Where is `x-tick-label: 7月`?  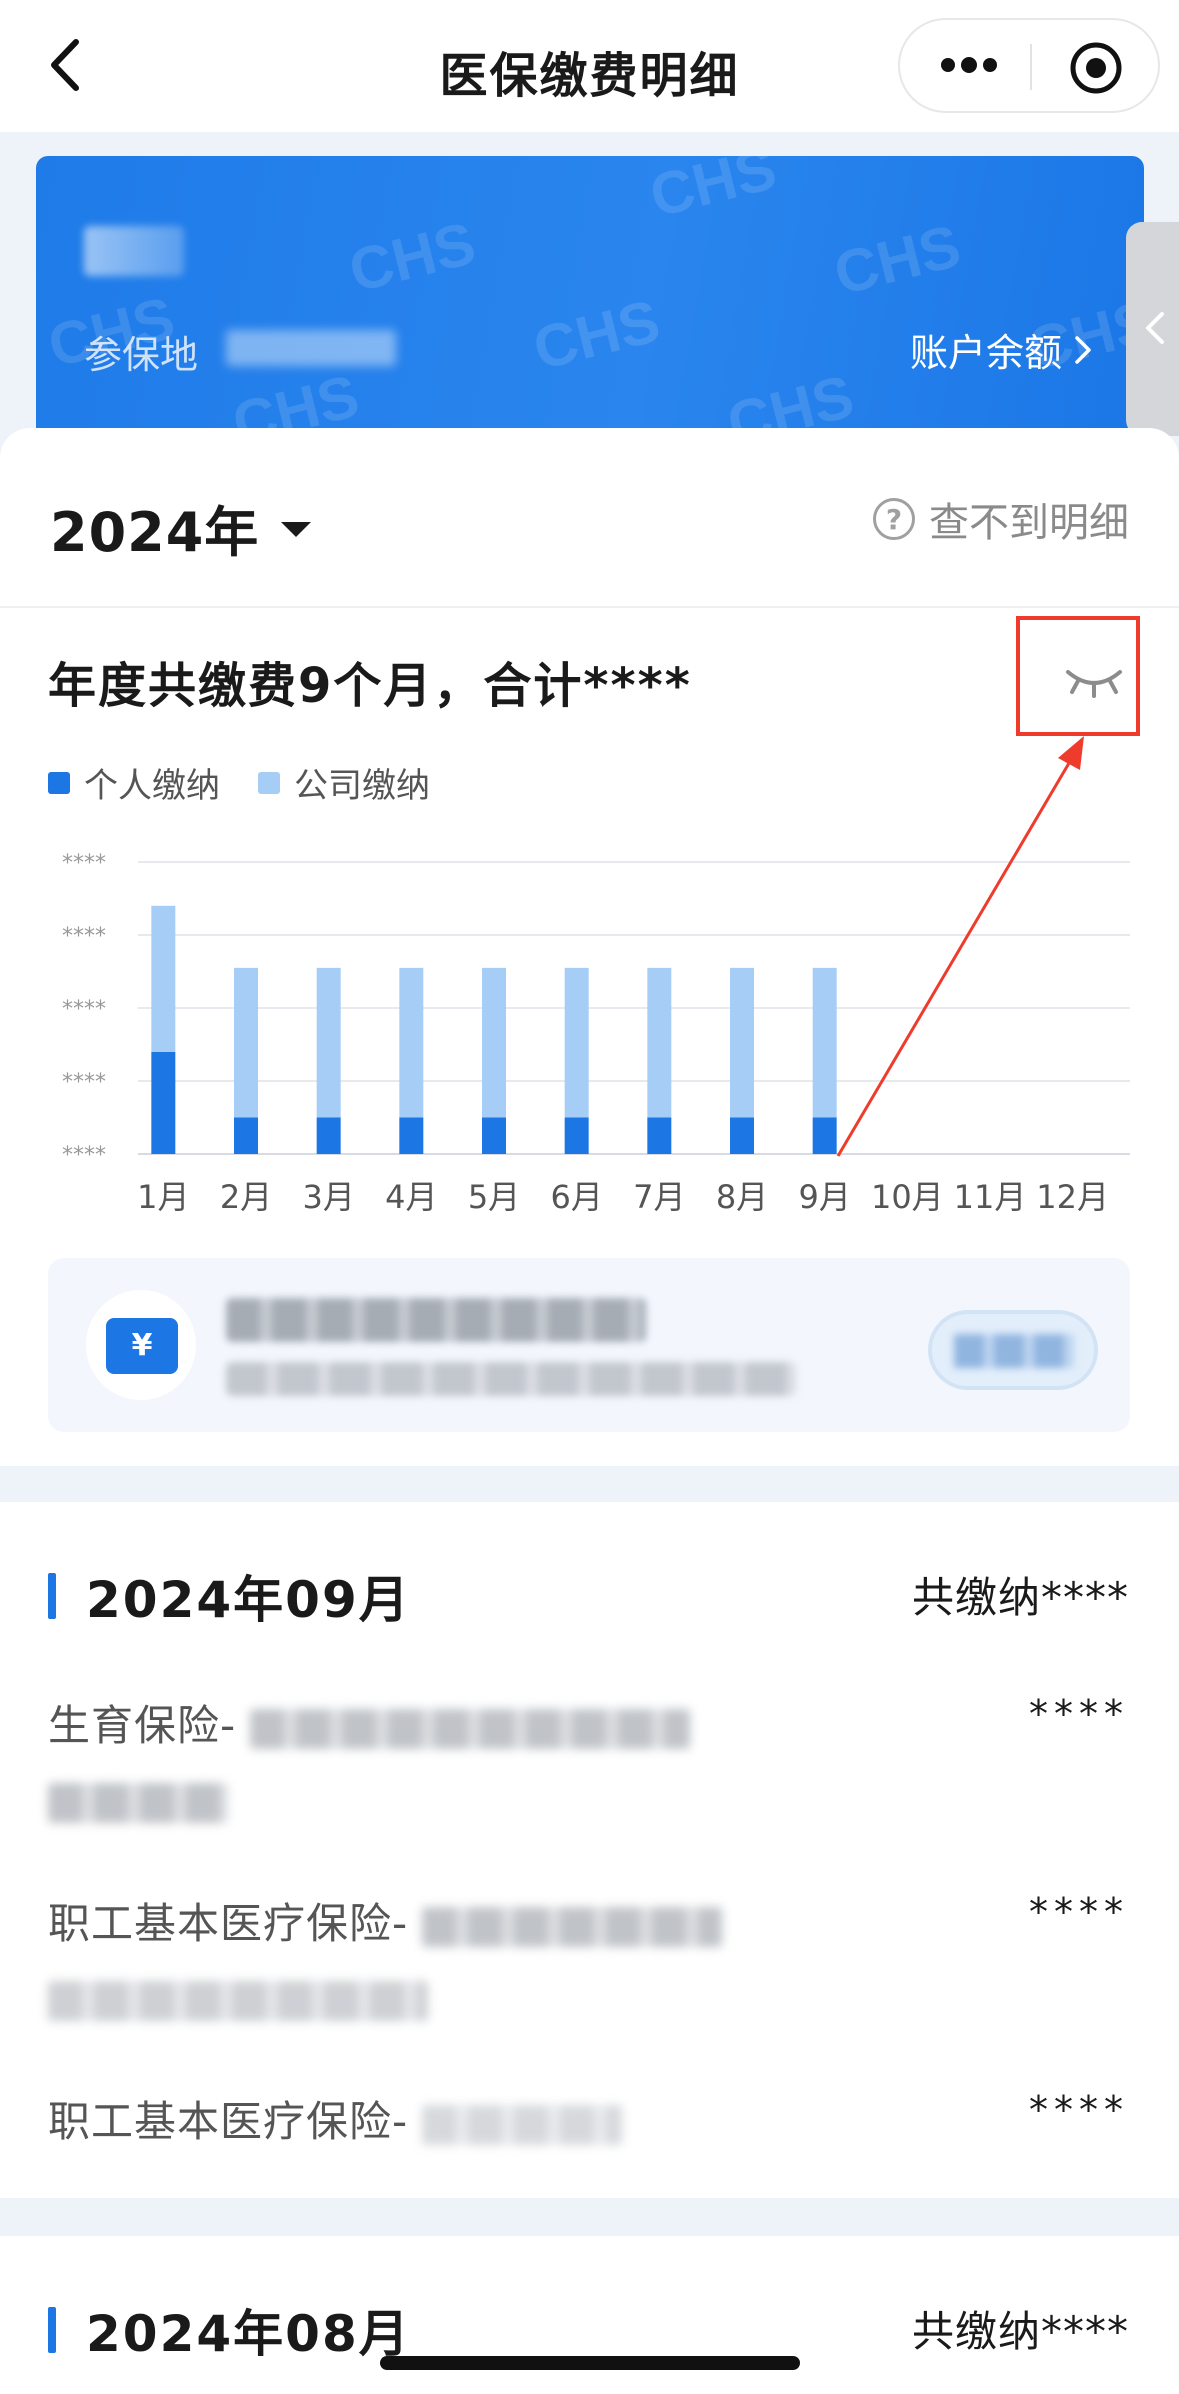
x-tick-label: 7月 is located at coordinates (659, 1197).